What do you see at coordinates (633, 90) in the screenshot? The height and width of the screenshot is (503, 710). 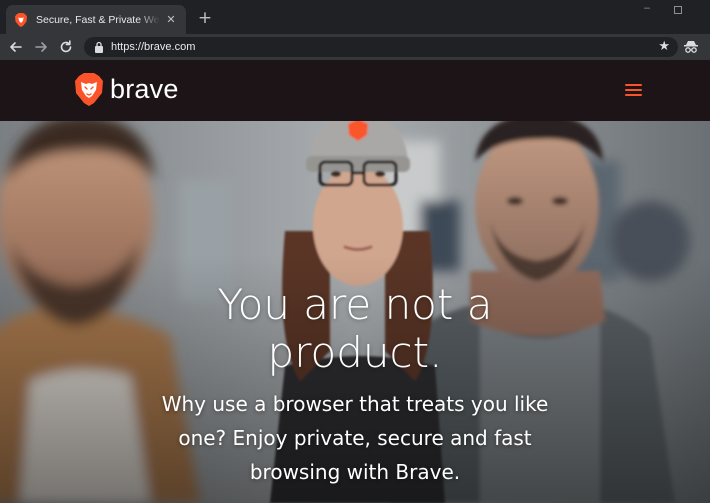 I see `hamburger-menu-icon` at bounding box center [633, 90].